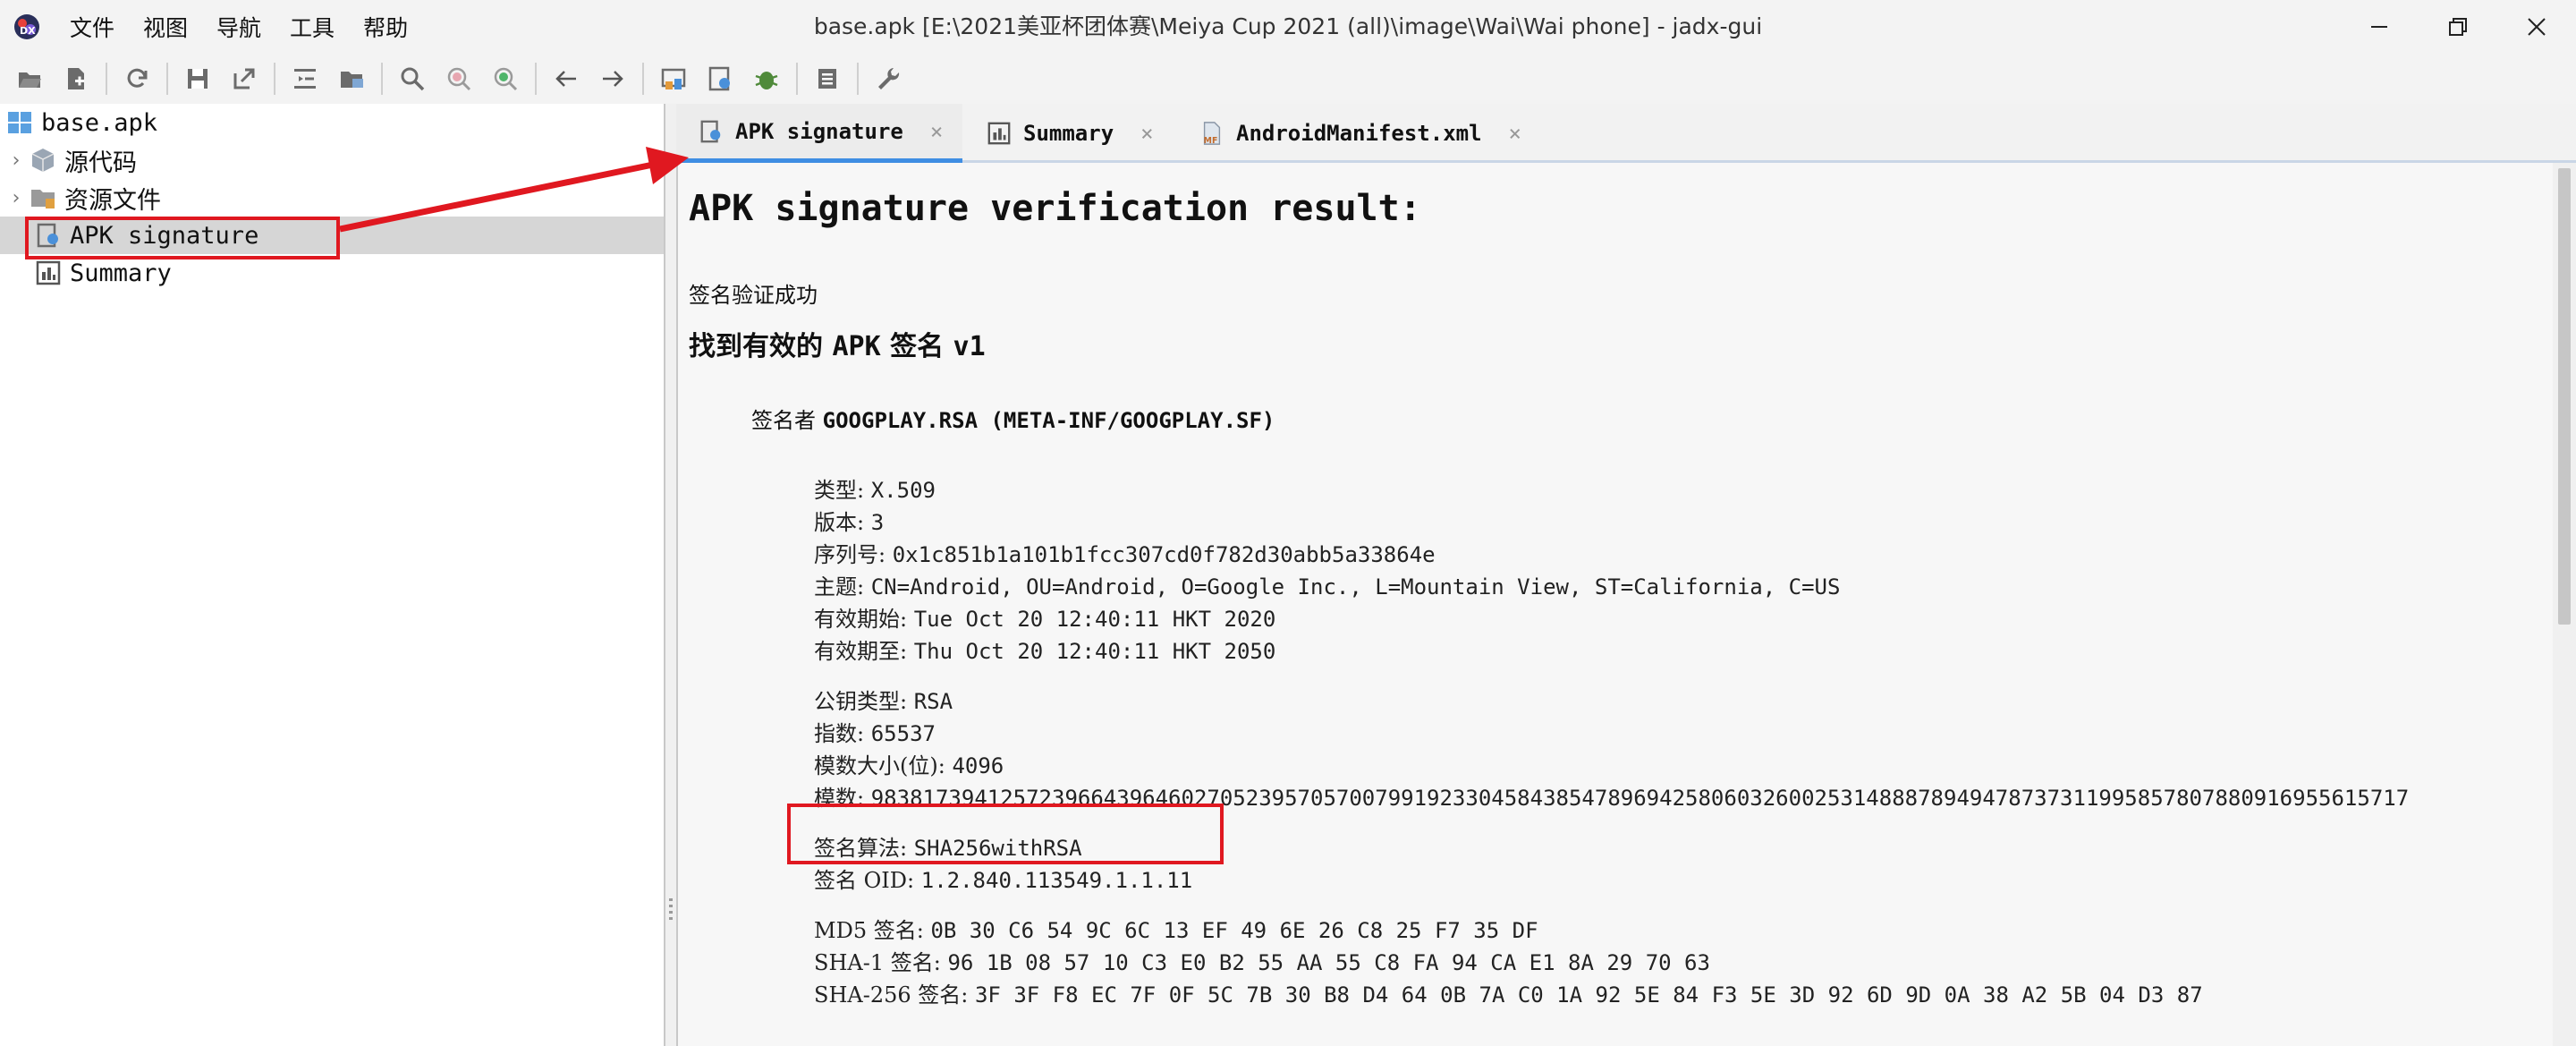 The image size is (2576, 1046). Describe the element at coordinates (332, 160) in the screenshot. I see `tree-item-source-code: › 源代码` at that location.